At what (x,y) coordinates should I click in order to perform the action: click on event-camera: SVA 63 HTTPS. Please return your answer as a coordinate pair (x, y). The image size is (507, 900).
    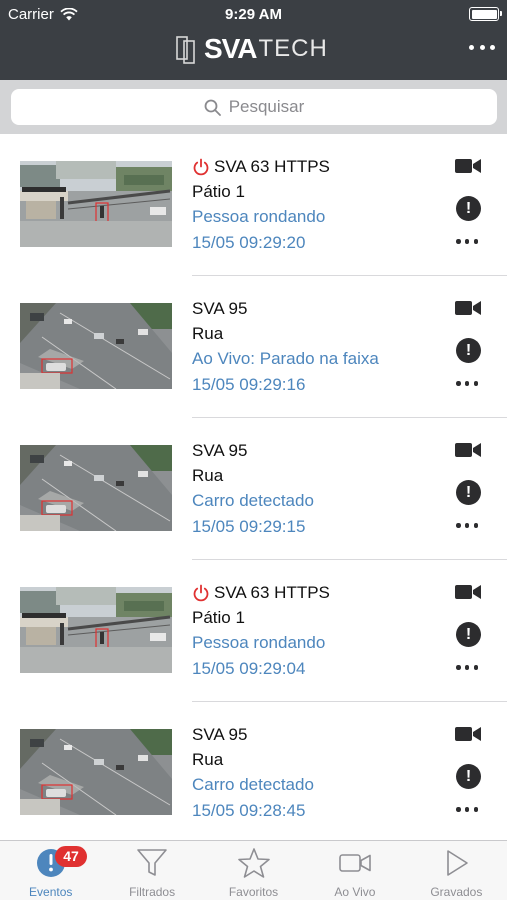
    Looking at the image, I should click on (314, 167).